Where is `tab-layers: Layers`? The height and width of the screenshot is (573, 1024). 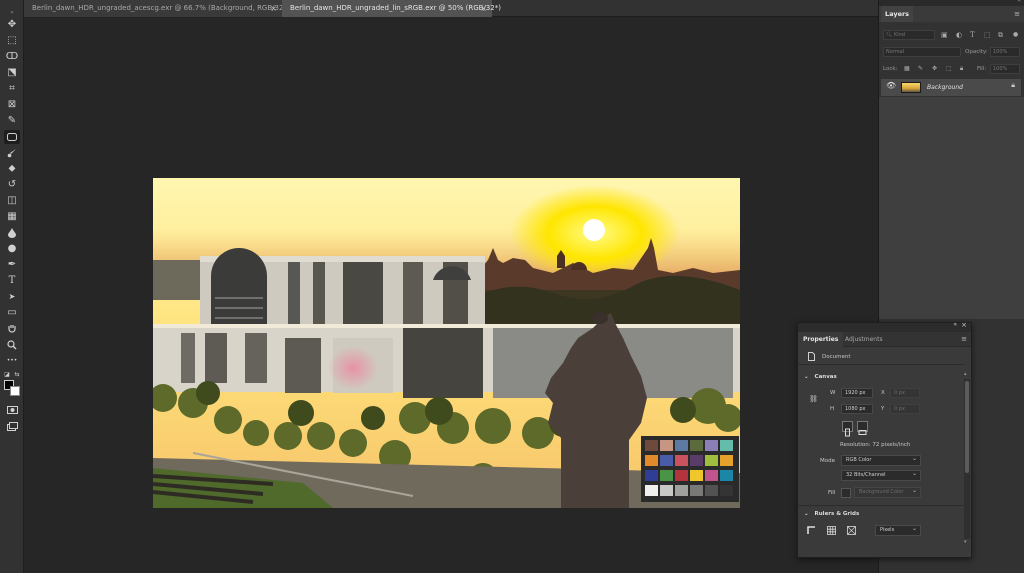
tab-layers: Layers is located at coordinates (897, 14).